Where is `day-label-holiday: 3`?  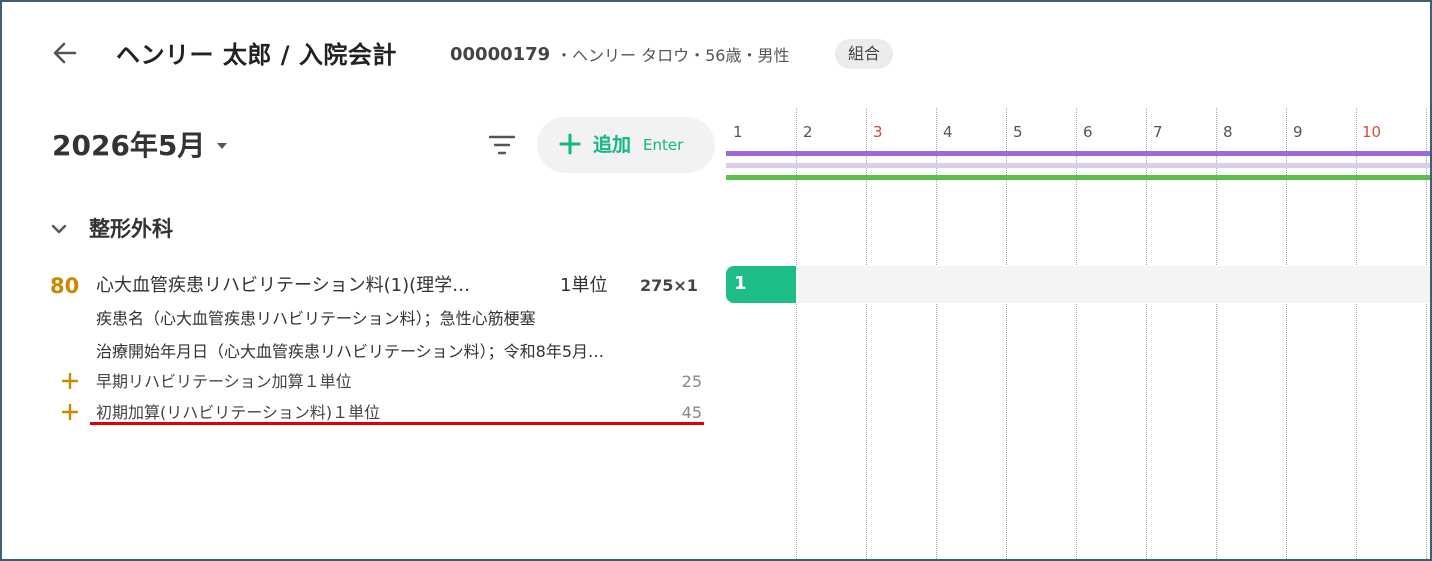
day-label-holiday: 3 is located at coordinates (878, 132).